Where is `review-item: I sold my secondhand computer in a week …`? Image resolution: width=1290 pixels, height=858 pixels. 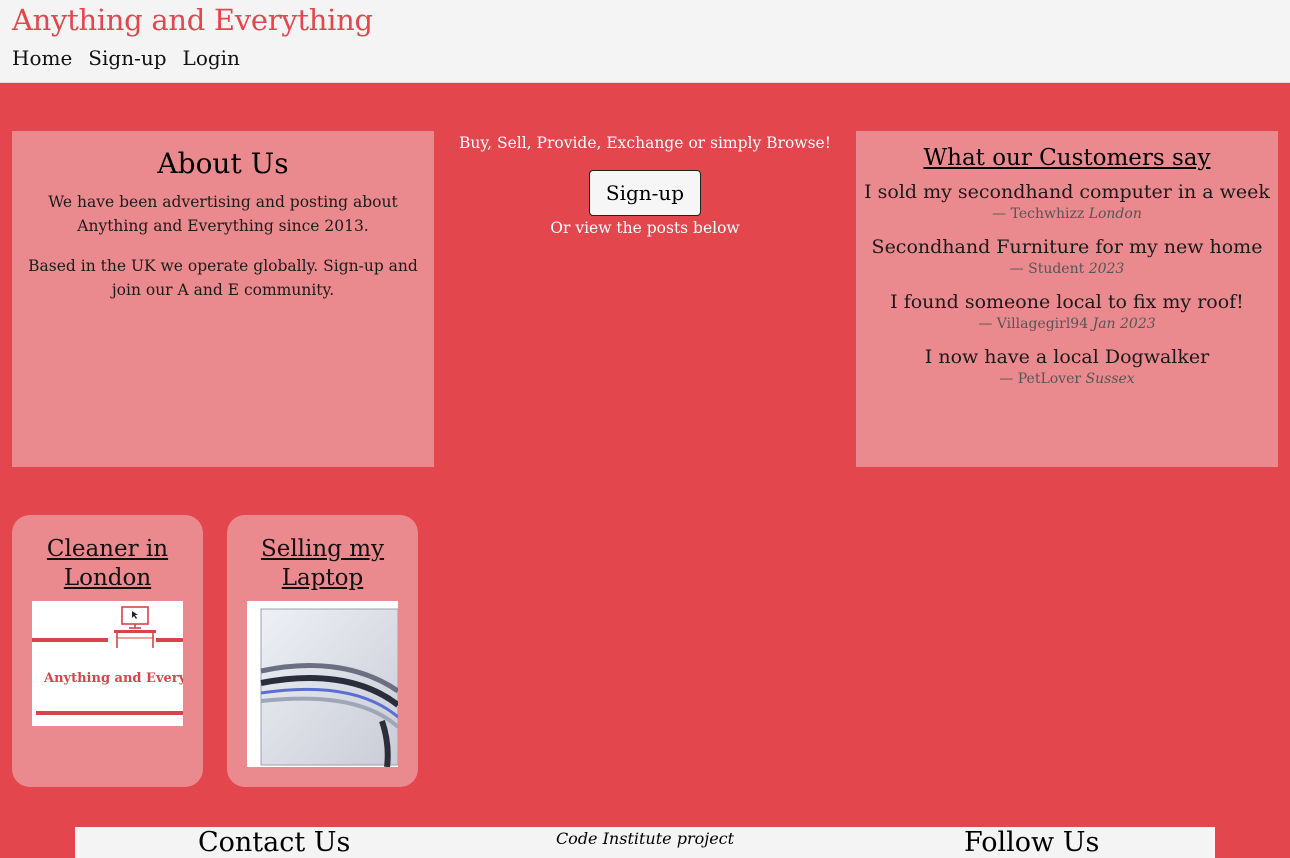 review-item: I sold my secondhand computer in a week … is located at coordinates (1067, 201).